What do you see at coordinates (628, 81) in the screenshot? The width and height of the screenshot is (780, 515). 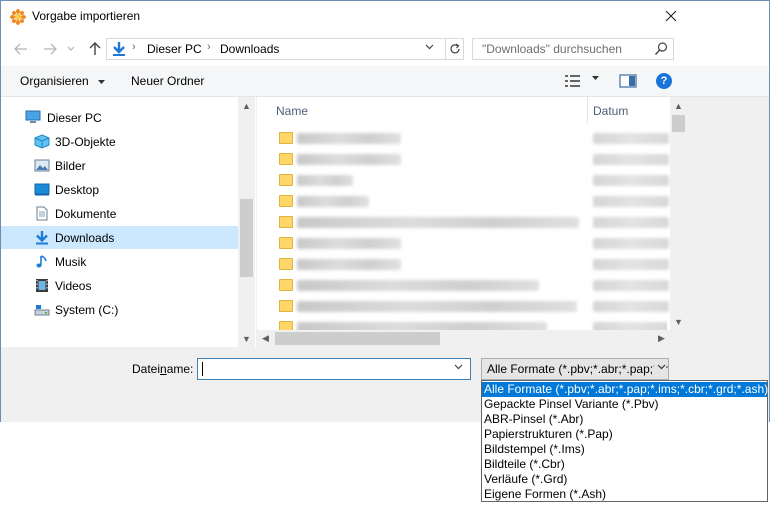 I see `preview-pane-icon` at bounding box center [628, 81].